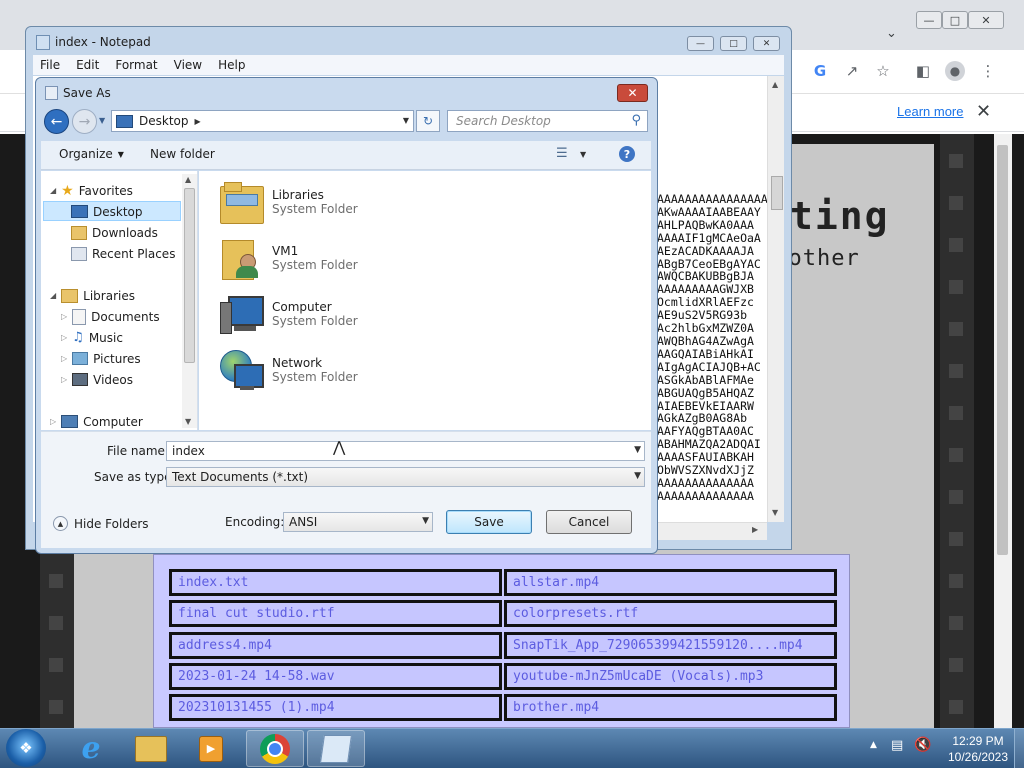 This screenshot has height=768, width=1024. I want to click on nav-item-desktop: Desktop, so click(107, 211).